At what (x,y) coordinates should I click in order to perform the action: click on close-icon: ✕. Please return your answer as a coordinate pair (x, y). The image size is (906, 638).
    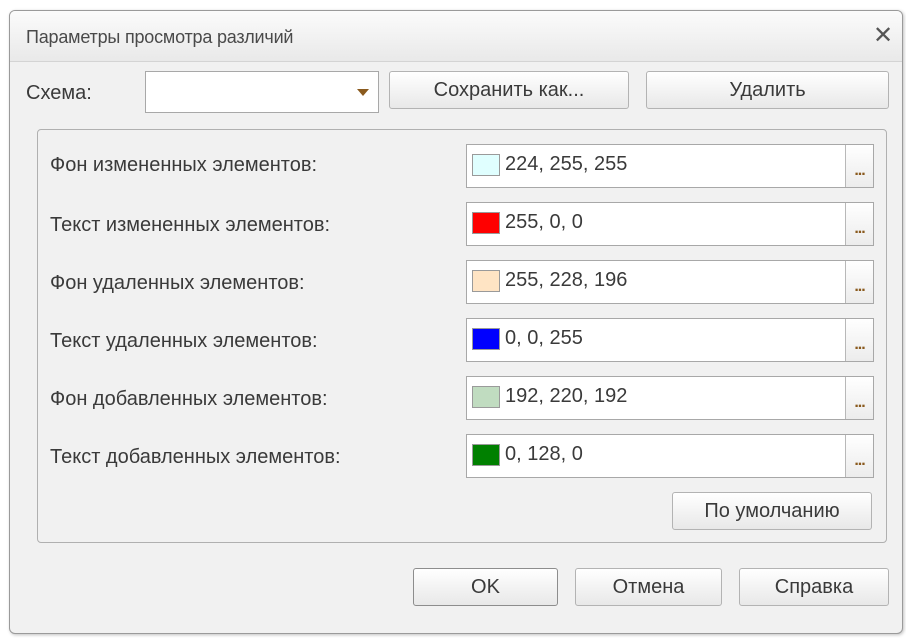
    Looking at the image, I should click on (883, 36).